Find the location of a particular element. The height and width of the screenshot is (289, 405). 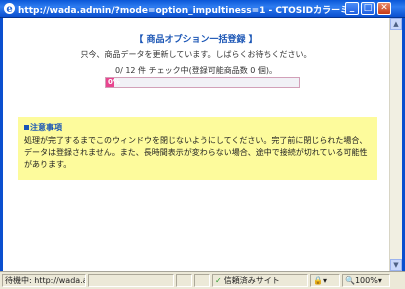

zone-label: 信頼済みサイト is located at coordinates (251, 280).